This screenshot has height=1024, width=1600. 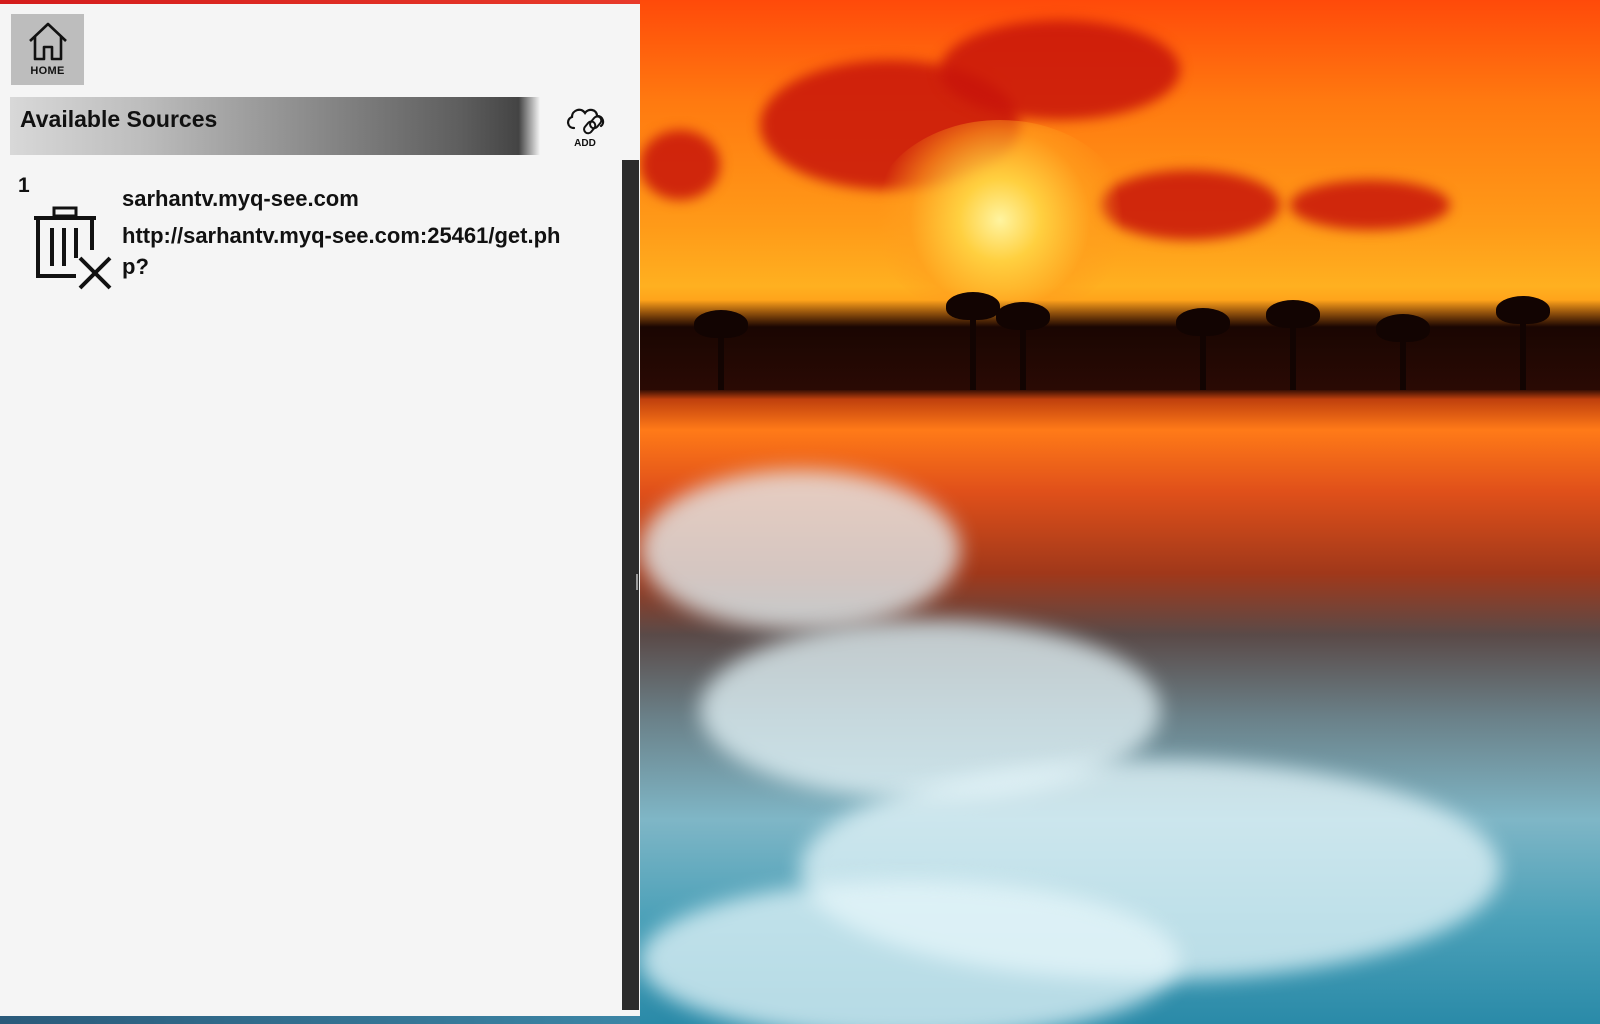 What do you see at coordinates (47, 41) in the screenshot?
I see `home-icon` at bounding box center [47, 41].